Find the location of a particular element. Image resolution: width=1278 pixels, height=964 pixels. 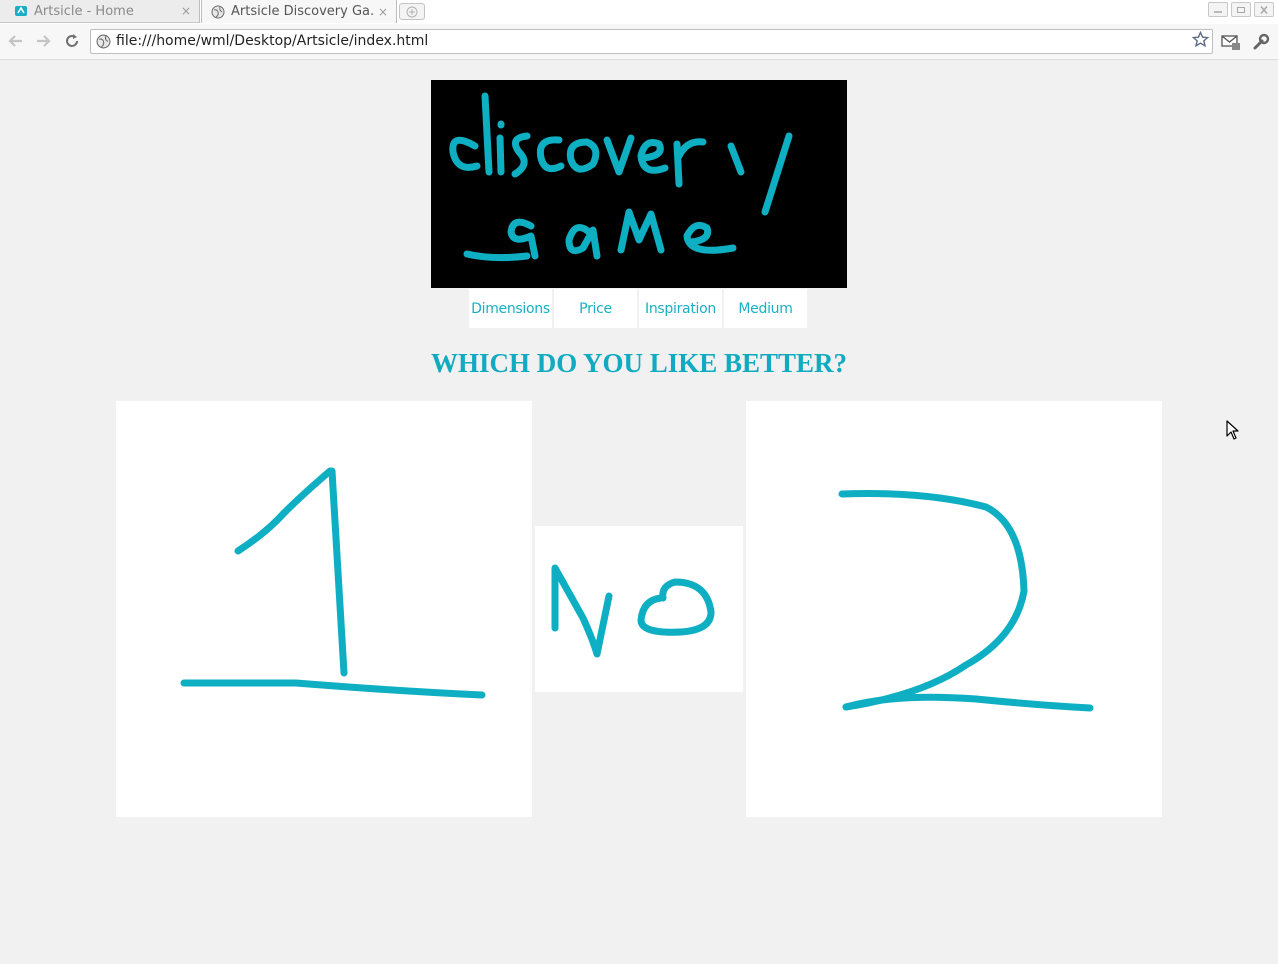

no-preference-button is located at coordinates (639, 609).